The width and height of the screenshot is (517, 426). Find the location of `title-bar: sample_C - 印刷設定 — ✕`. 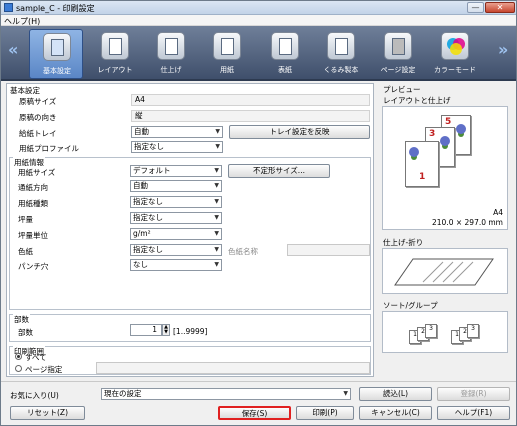

title-bar: sample_C - 印刷設定 — ✕ is located at coordinates (258, 8).